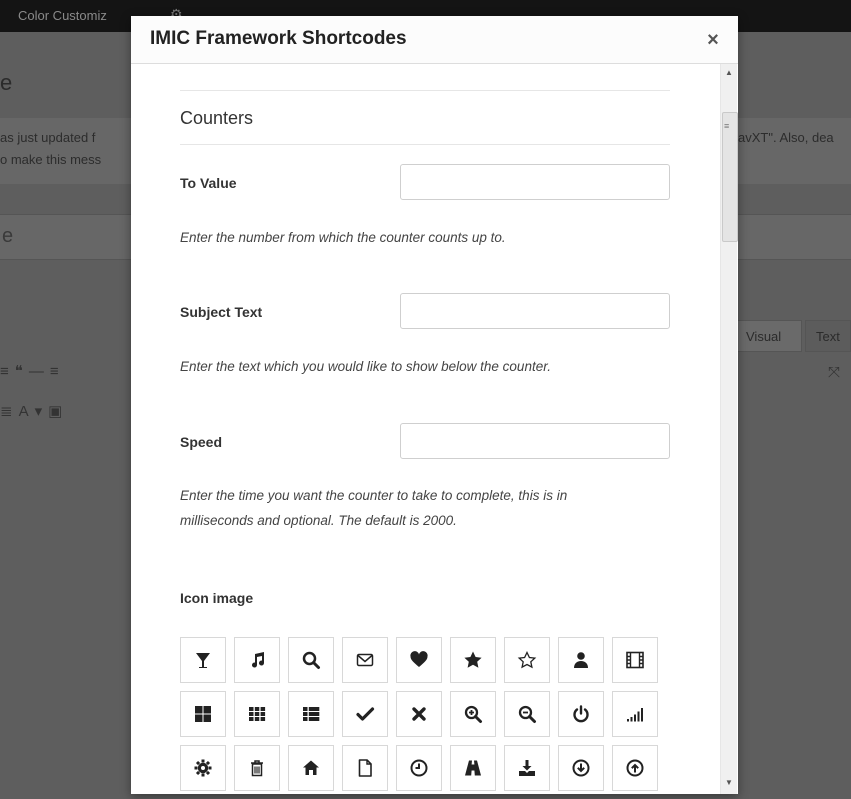  I want to click on tab-visual: Visual, so click(769, 336).